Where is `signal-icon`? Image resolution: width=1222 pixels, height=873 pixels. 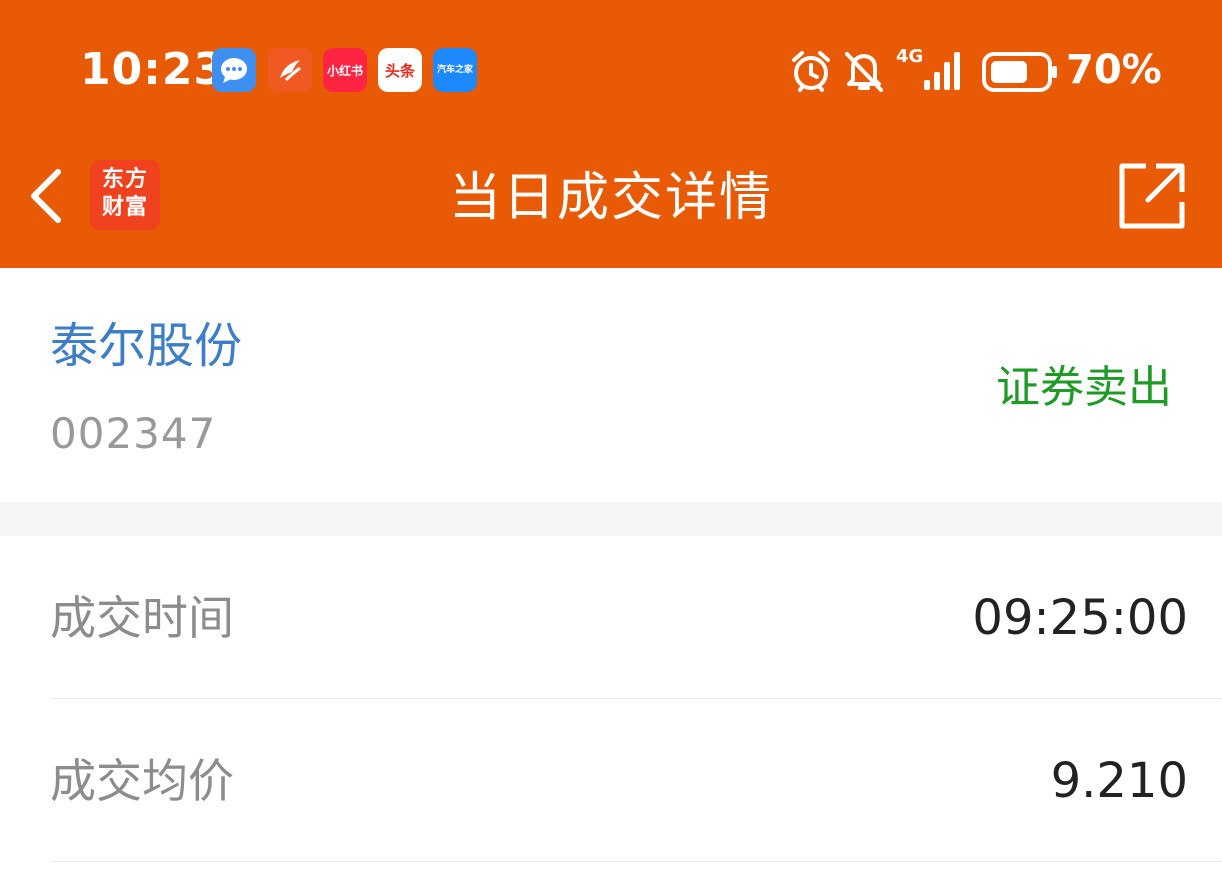 signal-icon is located at coordinates (942, 71).